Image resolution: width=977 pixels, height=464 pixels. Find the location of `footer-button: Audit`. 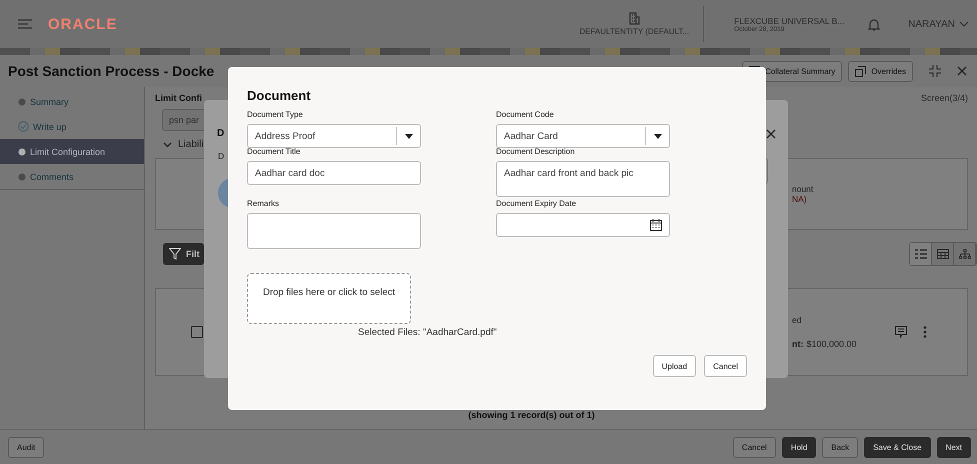

footer-button: Audit is located at coordinates (26, 447).